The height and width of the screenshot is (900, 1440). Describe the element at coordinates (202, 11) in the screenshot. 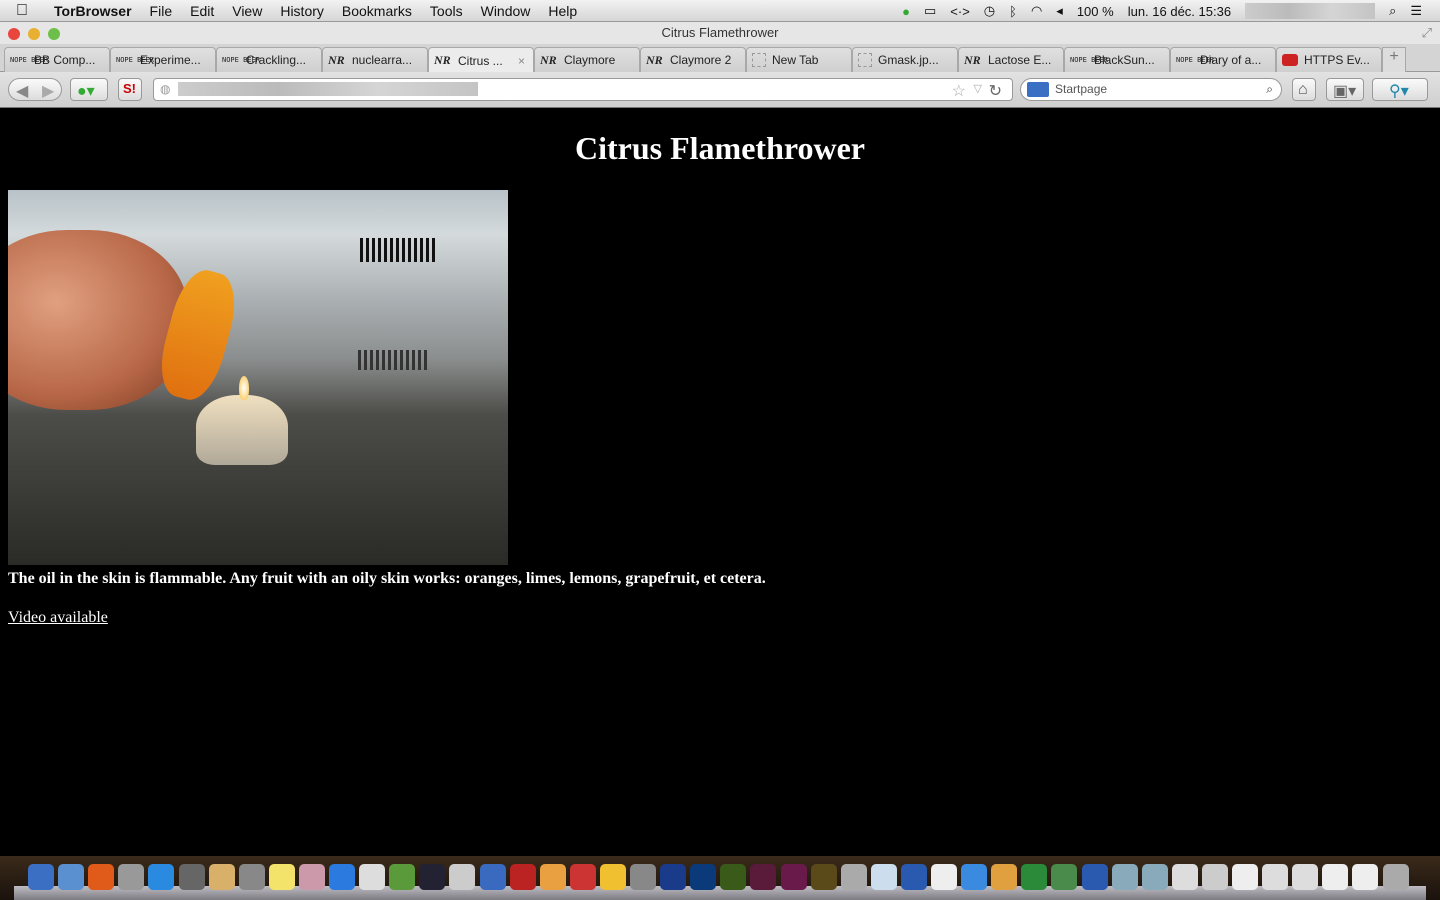

I see `menu-edit: Edit` at that location.